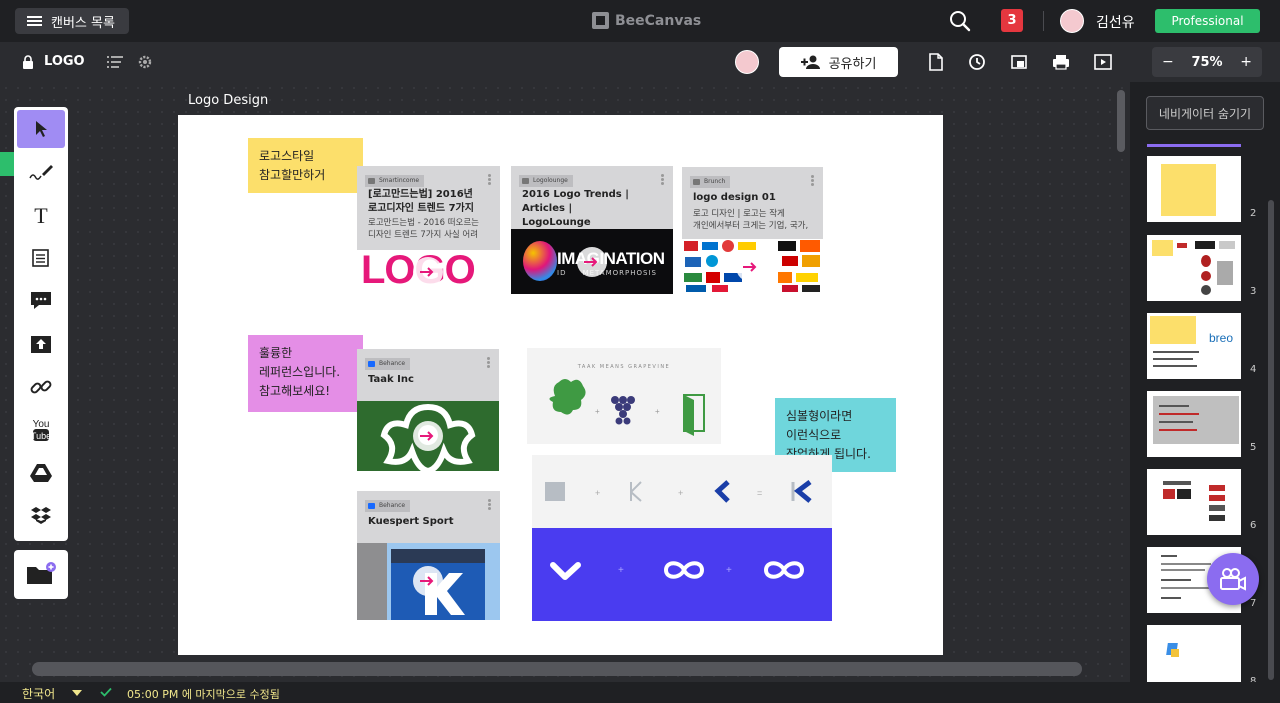 This screenshot has height=703, width=1280. I want to click on share-button: 공유하기, so click(838, 62).